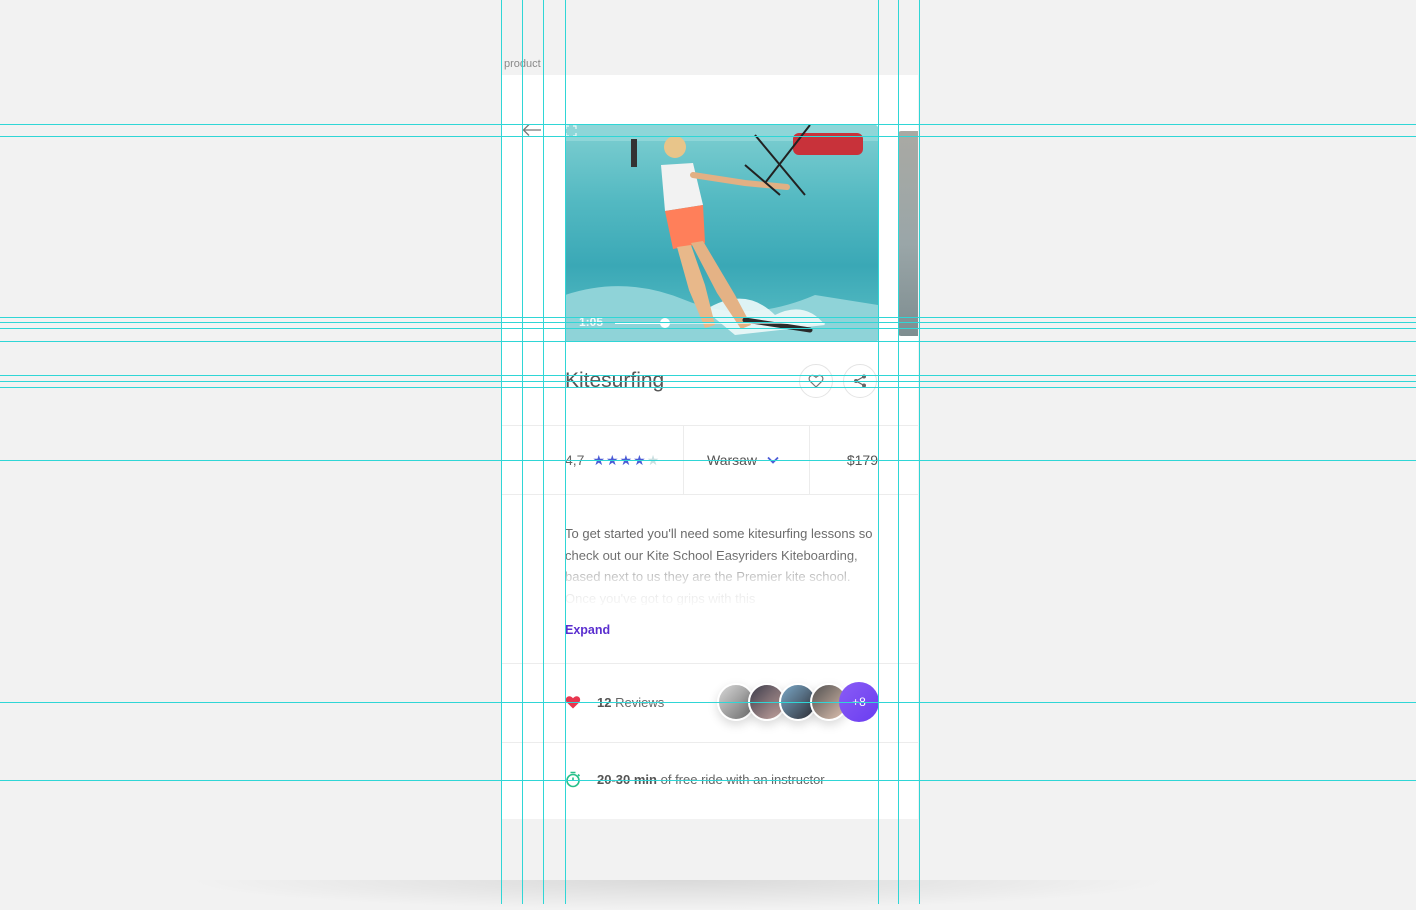  Describe the element at coordinates (532, 130) in the screenshot. I see `back-arrow-icon` at that location.